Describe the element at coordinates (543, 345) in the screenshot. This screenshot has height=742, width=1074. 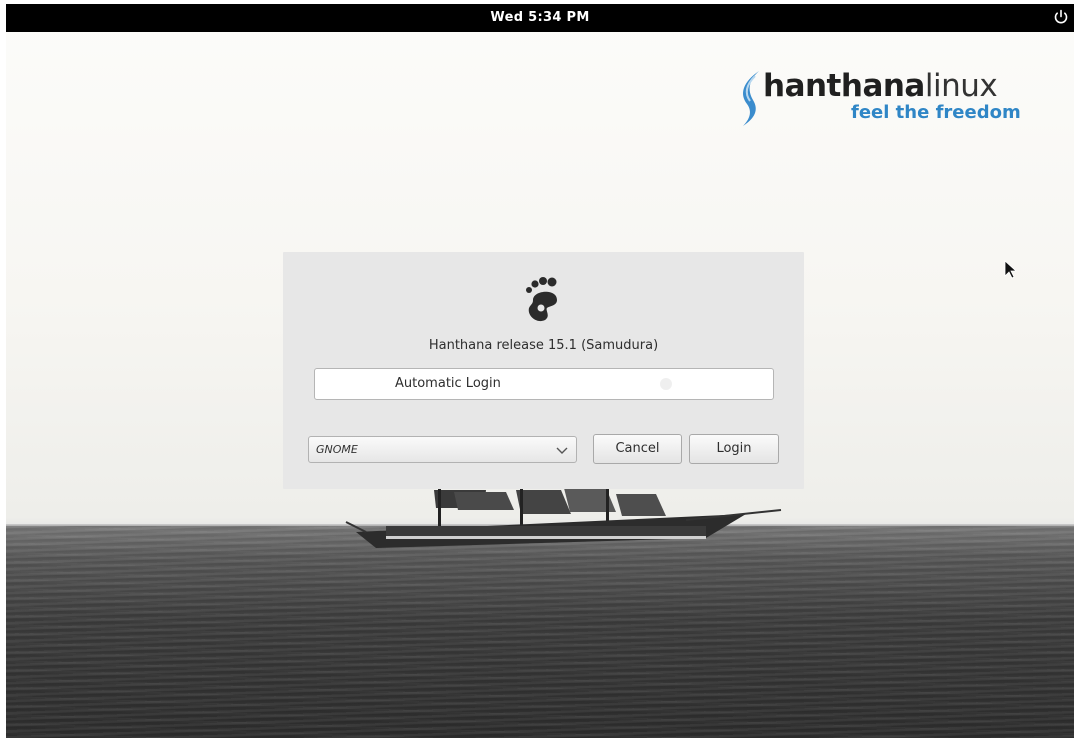
I see `release-label: Hanthana release 15.1 (Samudura)` at that location.